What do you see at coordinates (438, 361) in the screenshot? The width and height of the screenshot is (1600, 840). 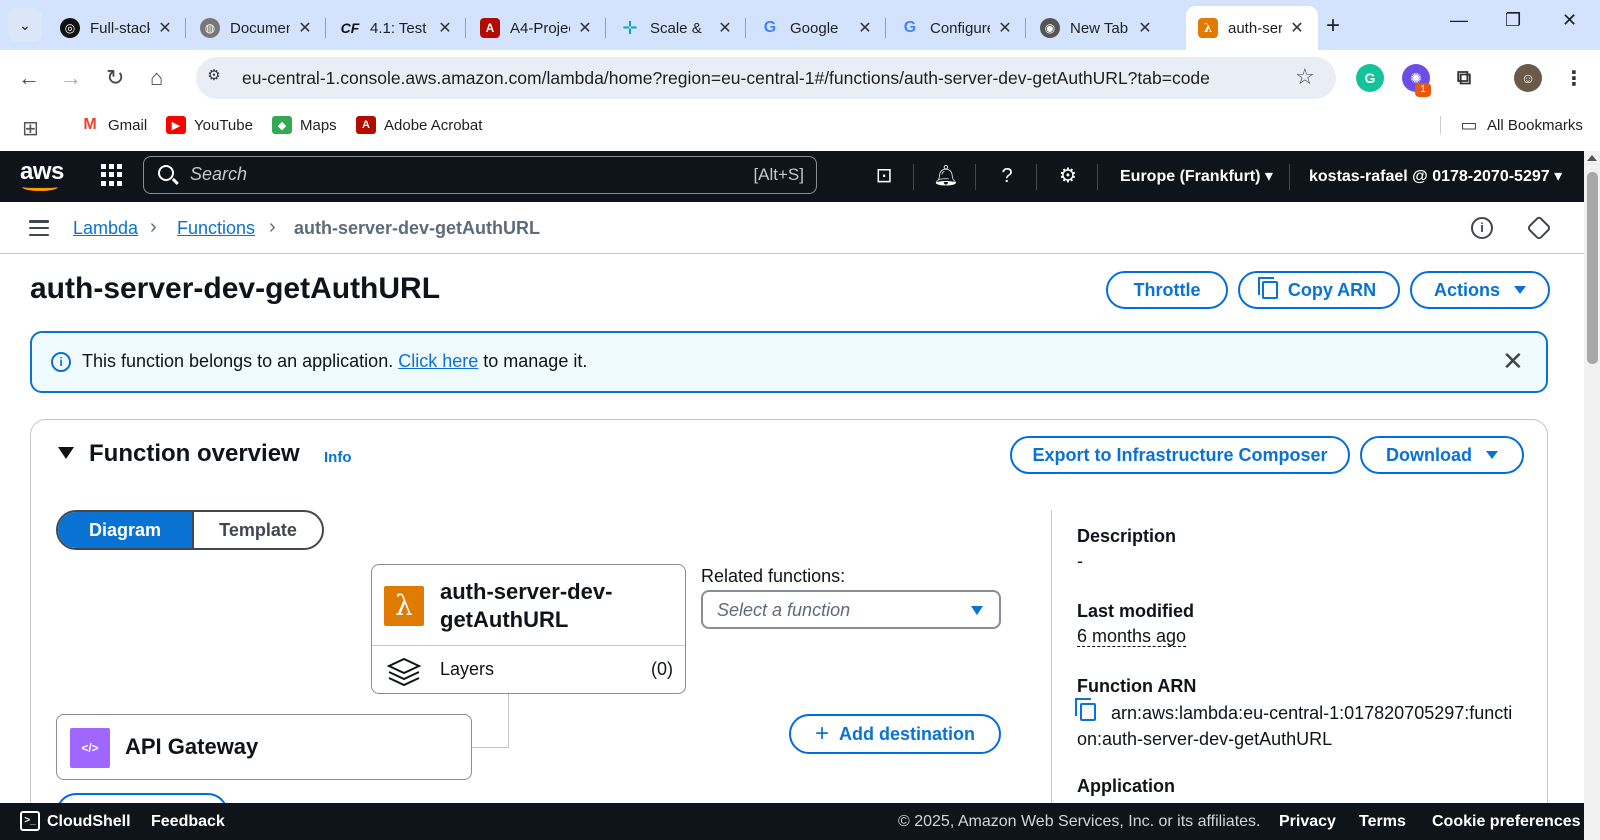 I see `manage-application-link: Click here` at bounding box center [438, 361].